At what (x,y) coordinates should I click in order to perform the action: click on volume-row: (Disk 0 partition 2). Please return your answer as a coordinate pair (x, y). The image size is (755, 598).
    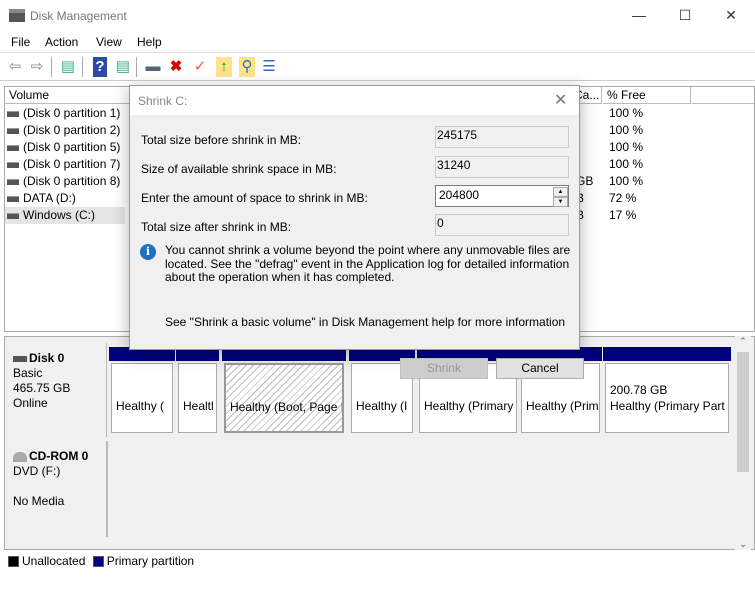
    Looking at the image, I should click on (65, 130).